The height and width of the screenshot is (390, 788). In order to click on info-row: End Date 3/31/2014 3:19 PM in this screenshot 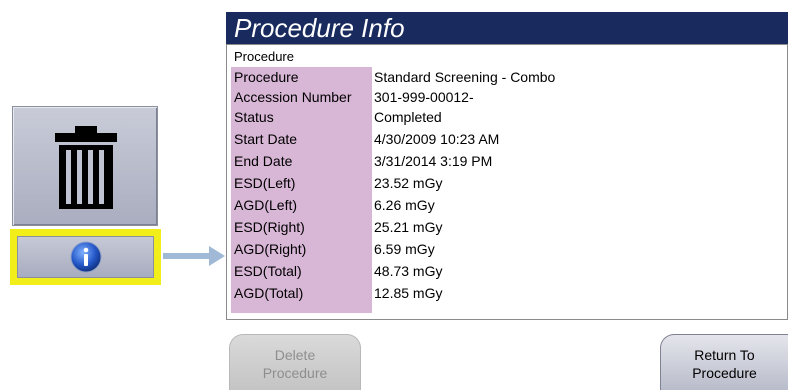, I will do `click(507, 161)`.